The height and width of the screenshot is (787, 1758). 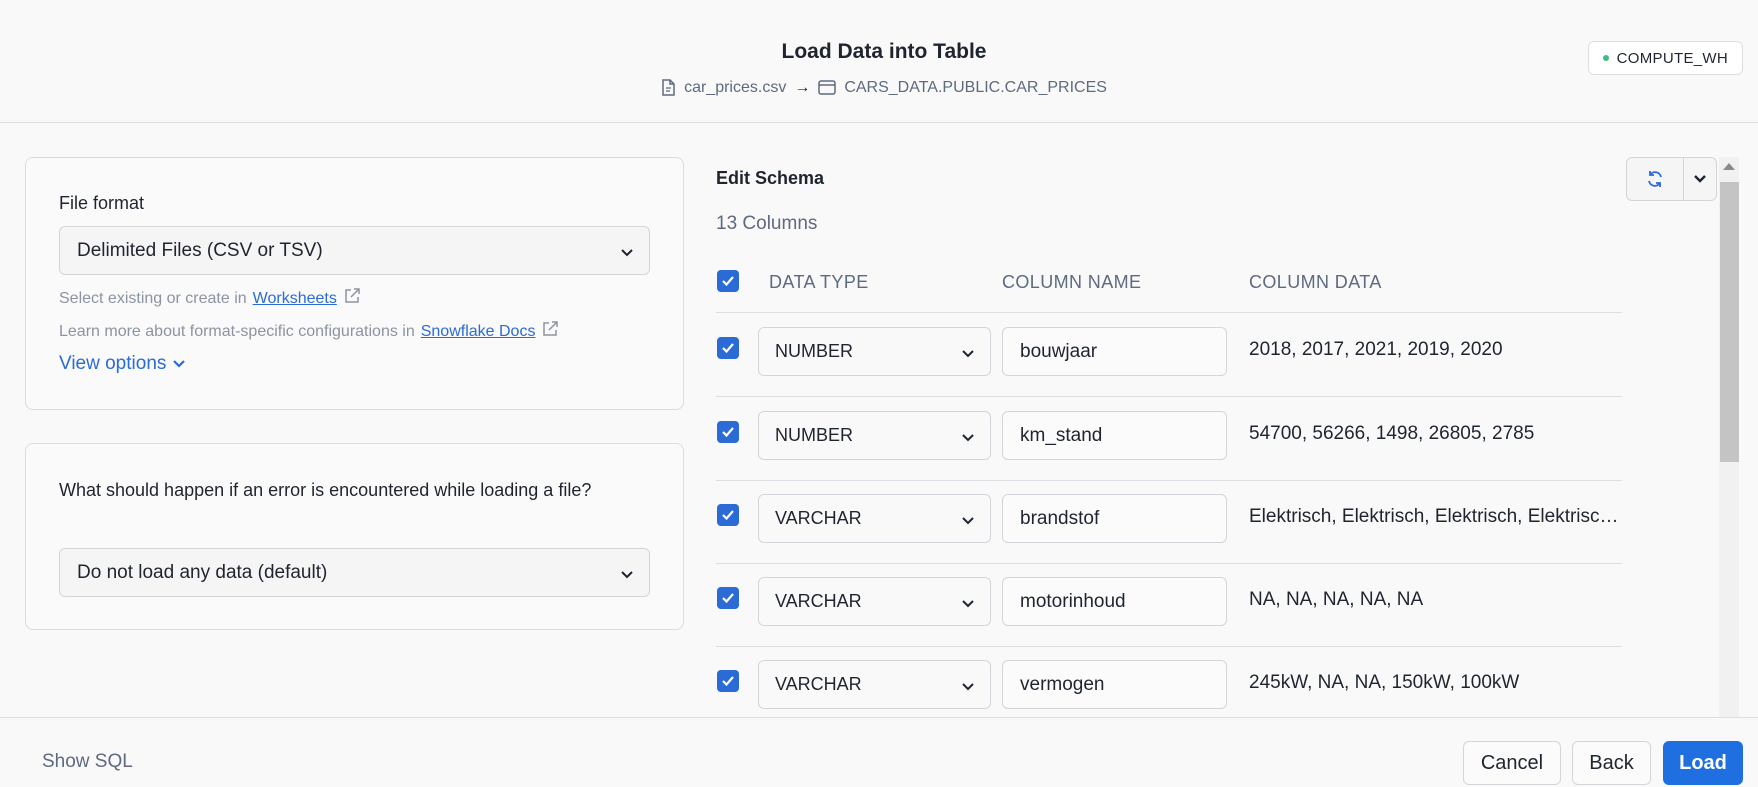 I want to click on schema-table-header: DATA TYPE COLUMN NAME COLUMN DATA, so click(x=1169, y=288).